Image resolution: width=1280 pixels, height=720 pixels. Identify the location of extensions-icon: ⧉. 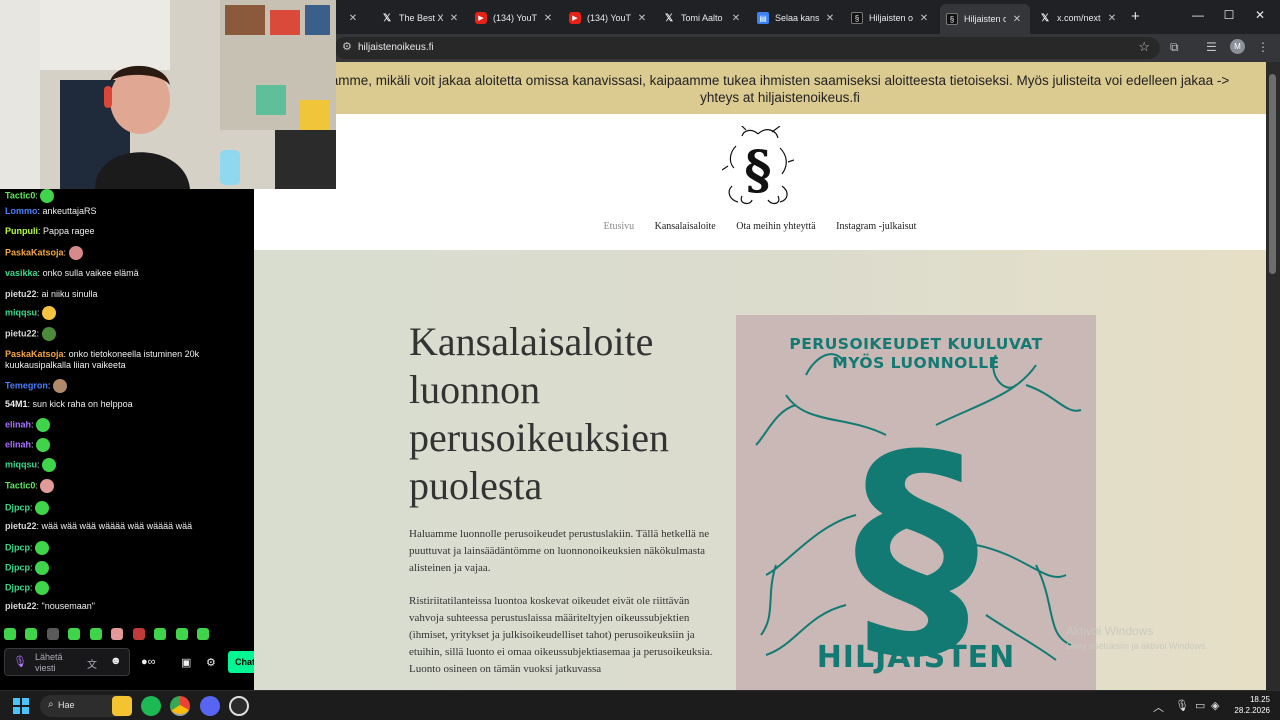
(1174, 47).